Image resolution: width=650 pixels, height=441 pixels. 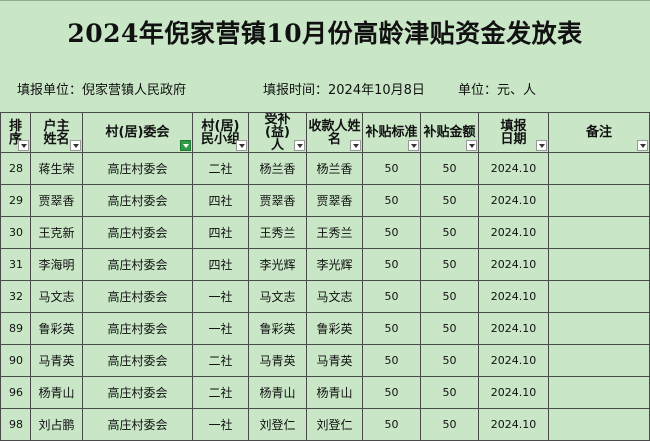 I want to click on cell-idx: 30, so click(x=15, y=232).